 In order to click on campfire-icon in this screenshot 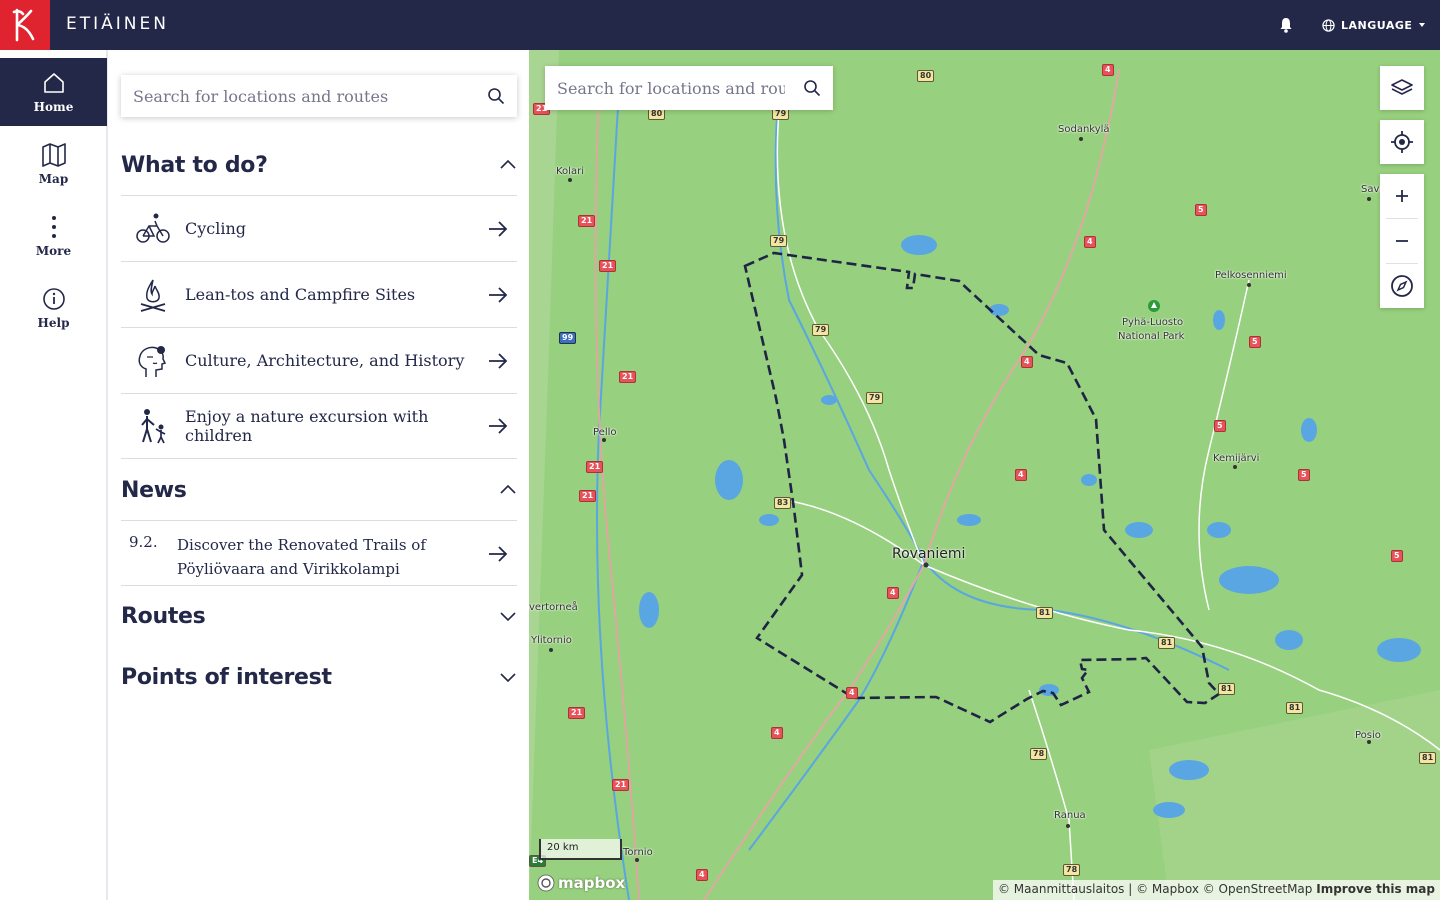, I will do `click(153, 295)`.